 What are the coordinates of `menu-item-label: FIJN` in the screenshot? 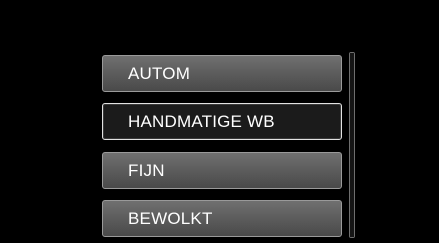 It's located at (146, 170).